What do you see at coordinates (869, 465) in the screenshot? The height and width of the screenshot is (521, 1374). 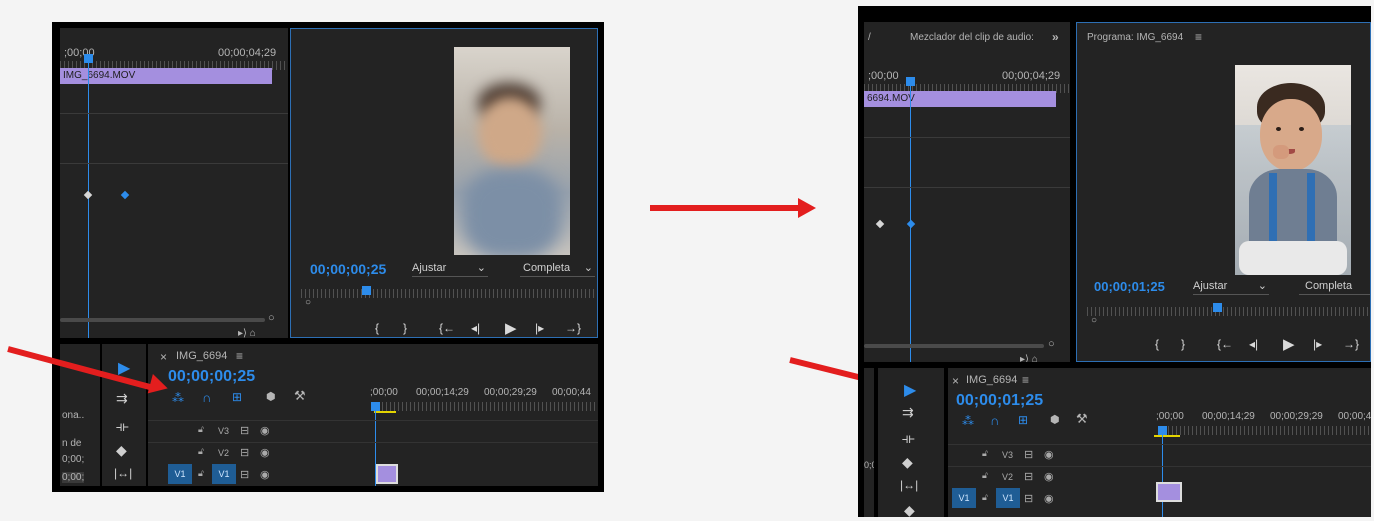 I see `project-label: 0;00;` at bounding box center [869, 465].